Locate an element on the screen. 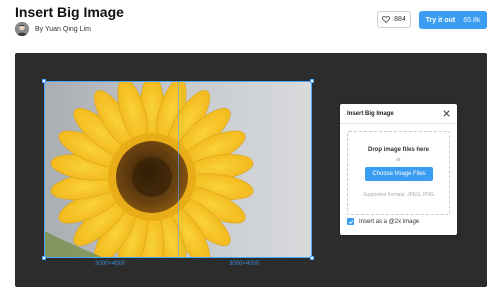 The height and width of the screenshot is (299, 500). try-it-out-button: Try it out 65.8k is located at coordinates (453, 20).